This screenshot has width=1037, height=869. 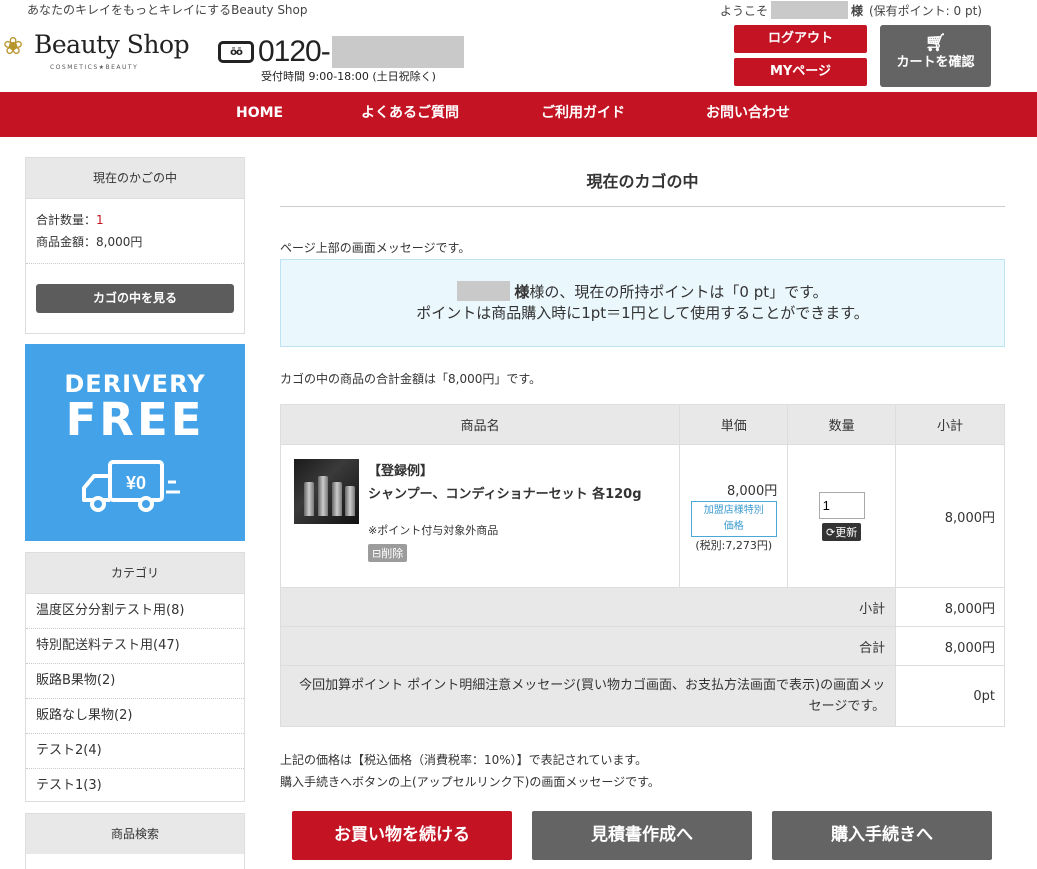 I want to click on free-delivery-banner: DERIVERY FREE ¥0, so click(x=135, y=442).